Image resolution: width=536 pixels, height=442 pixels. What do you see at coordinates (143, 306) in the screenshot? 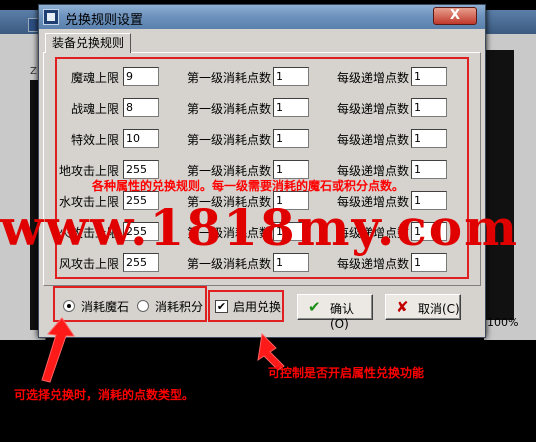
I see `radio-consume-points` at bounding box center [143, 306].